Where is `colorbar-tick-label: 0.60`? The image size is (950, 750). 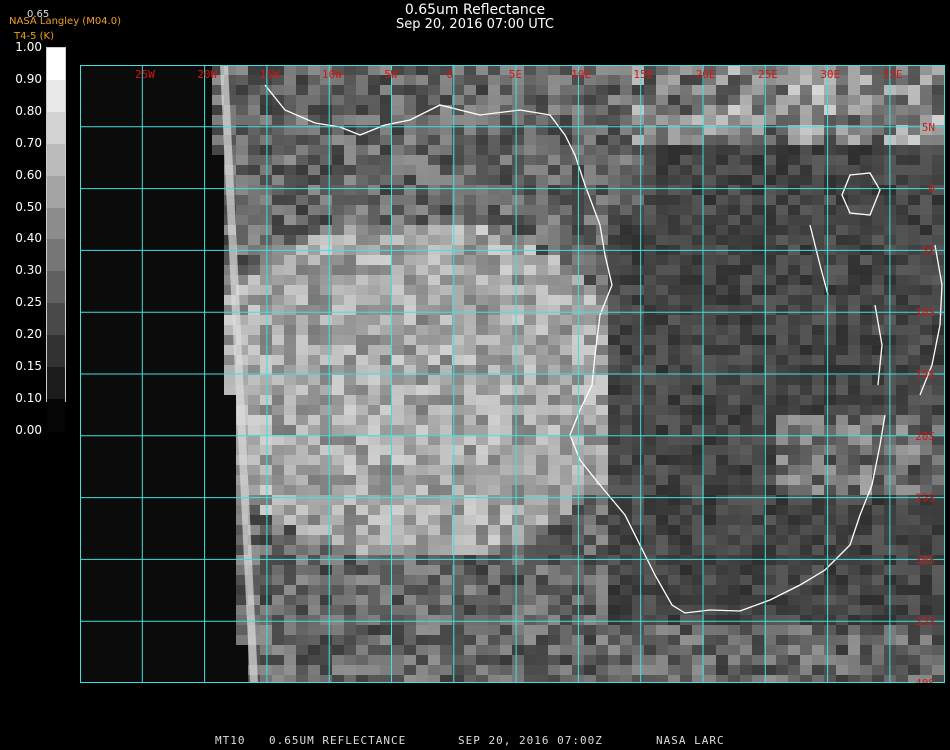 colorbar-tick-label: 0.60 is located at coordinates (28, 174).